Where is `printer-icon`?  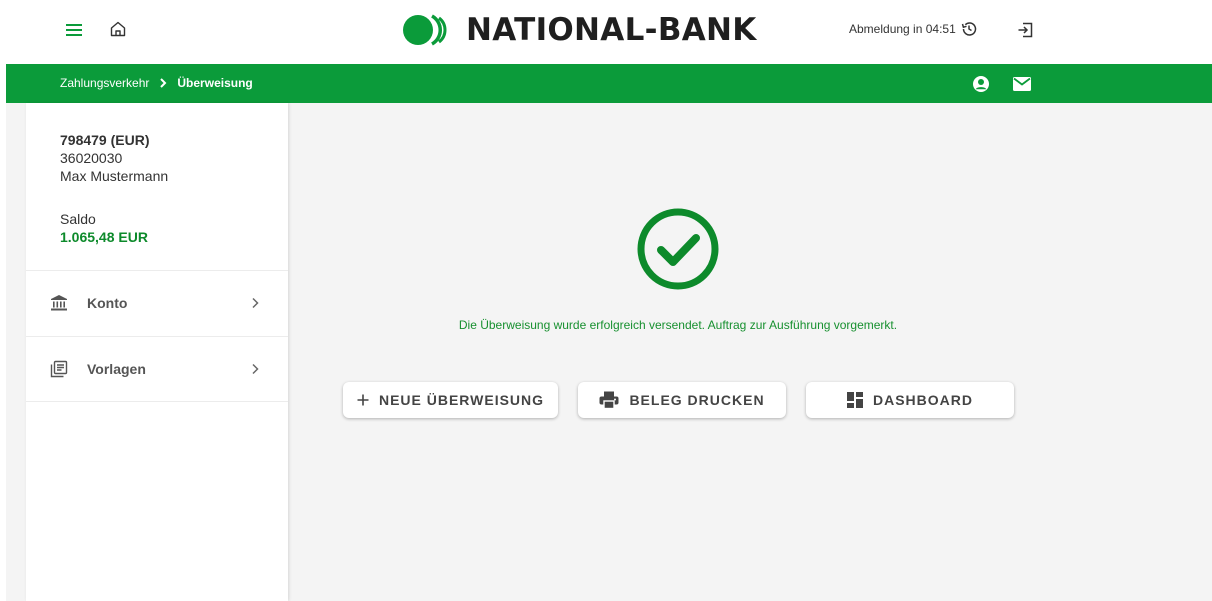
printer-icon is located at coordinates (609, 400).